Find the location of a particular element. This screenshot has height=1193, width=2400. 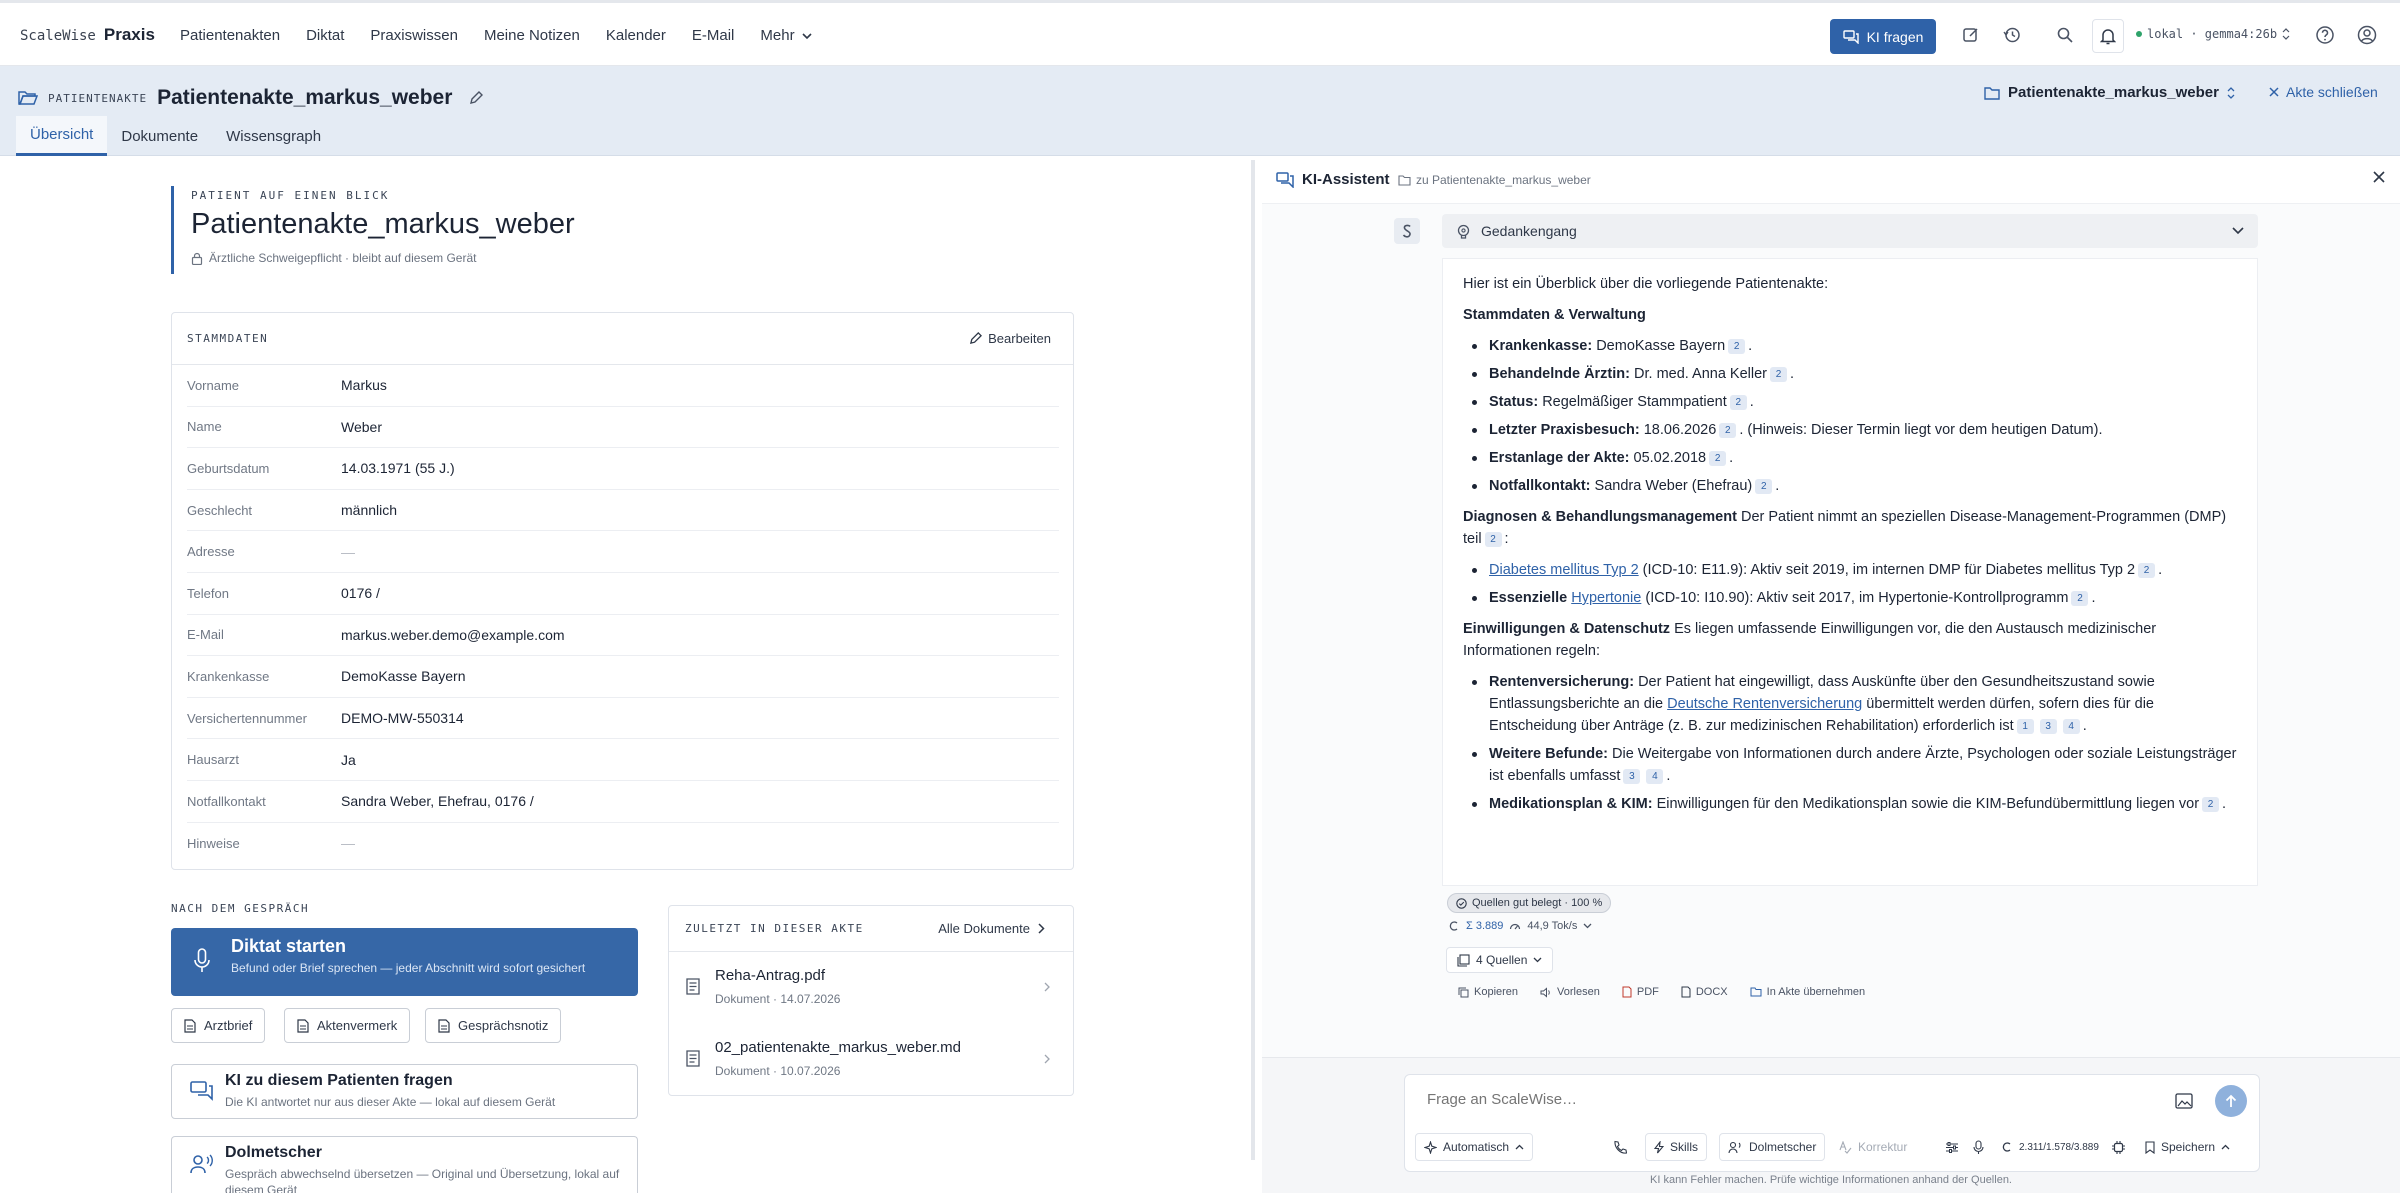

diagnosis-link: Hypertonie is located at coordinates (1606, 598).